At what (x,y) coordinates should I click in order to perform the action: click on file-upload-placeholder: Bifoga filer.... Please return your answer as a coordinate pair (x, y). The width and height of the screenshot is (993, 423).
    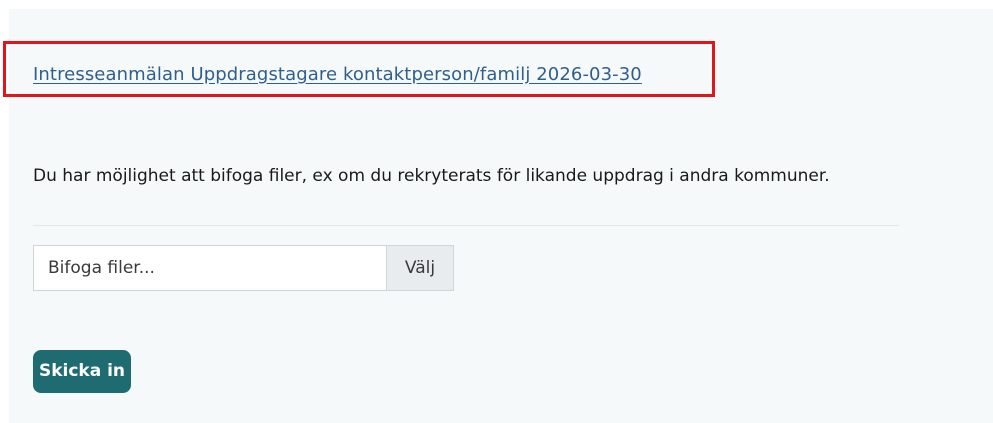
    Looking at the image, I should click on (210, 268).